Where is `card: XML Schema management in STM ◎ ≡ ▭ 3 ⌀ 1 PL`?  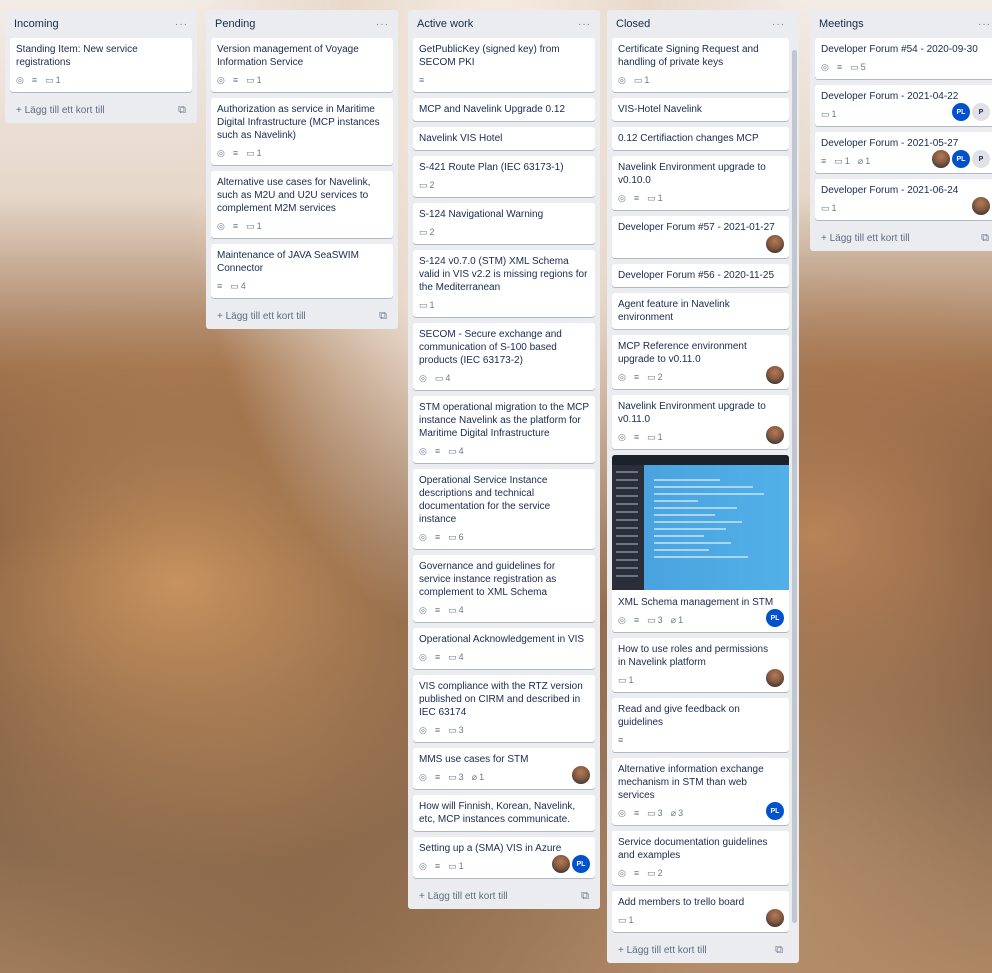
card: XML Schema management in STM ◎ ≡ ▭ 3 ⌀ 1 PL is located at coordinates (700, 543).